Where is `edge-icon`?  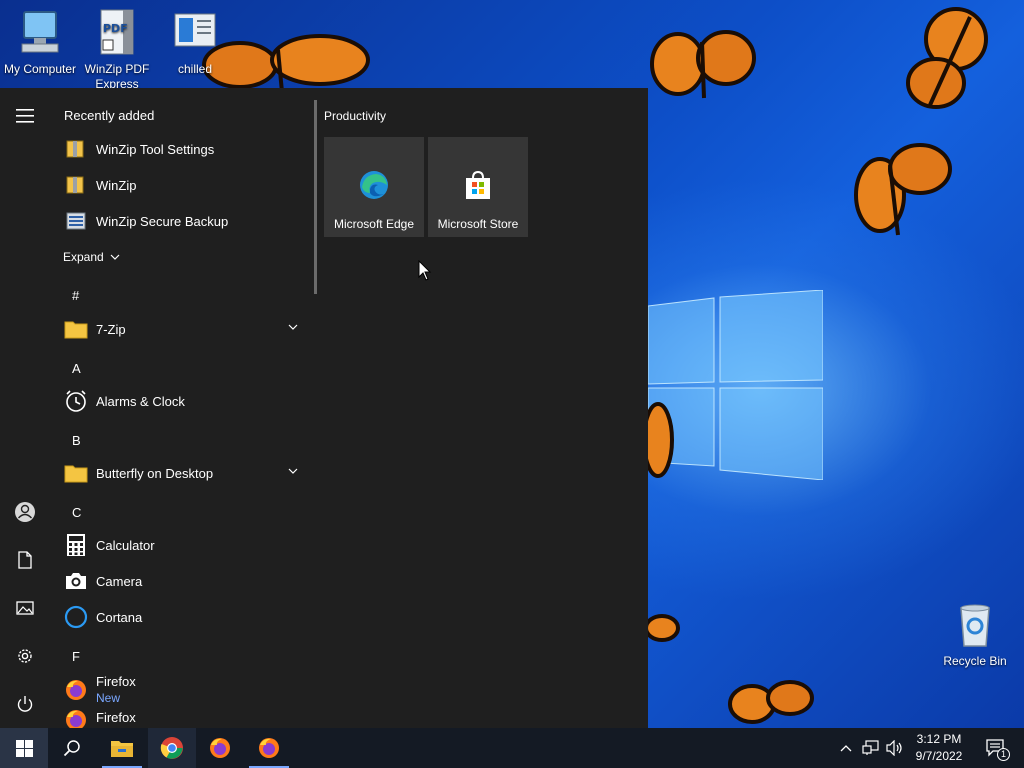
edge-icon is located at coordinates (374, 185).